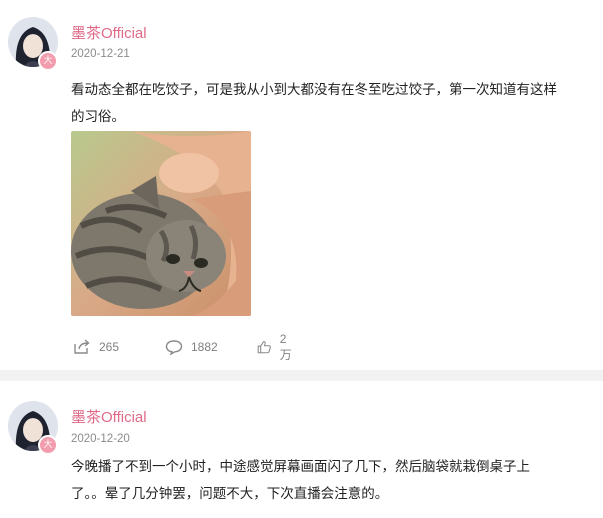 Image resolution: width=603 pixels, height=518 pixels. I want to click on post-divider, so click(301, 375).